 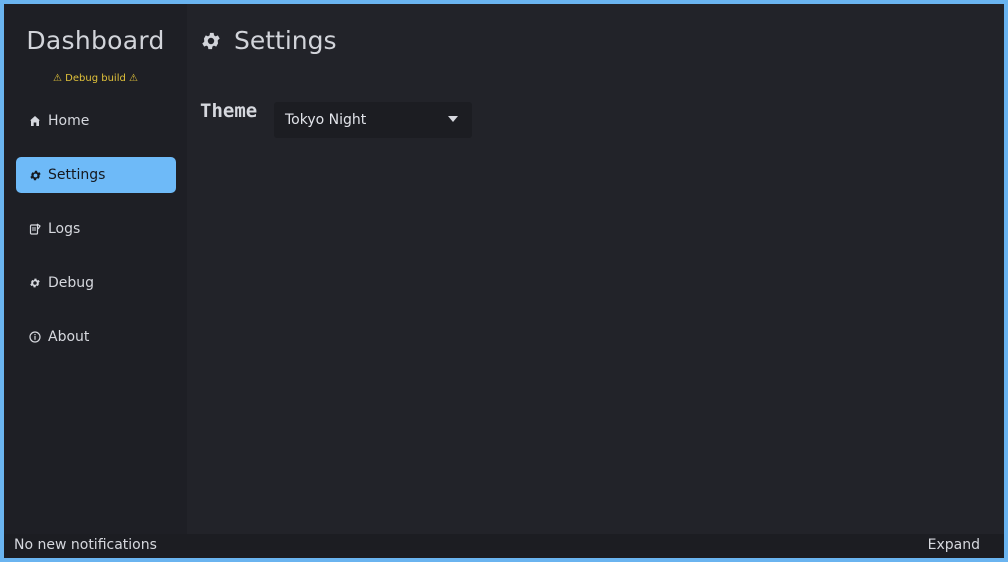 What do you see at coordinates (71, 283) in the screenshot?
I see `sidebar-item-label: Debug` at bounding box center [71, 283].